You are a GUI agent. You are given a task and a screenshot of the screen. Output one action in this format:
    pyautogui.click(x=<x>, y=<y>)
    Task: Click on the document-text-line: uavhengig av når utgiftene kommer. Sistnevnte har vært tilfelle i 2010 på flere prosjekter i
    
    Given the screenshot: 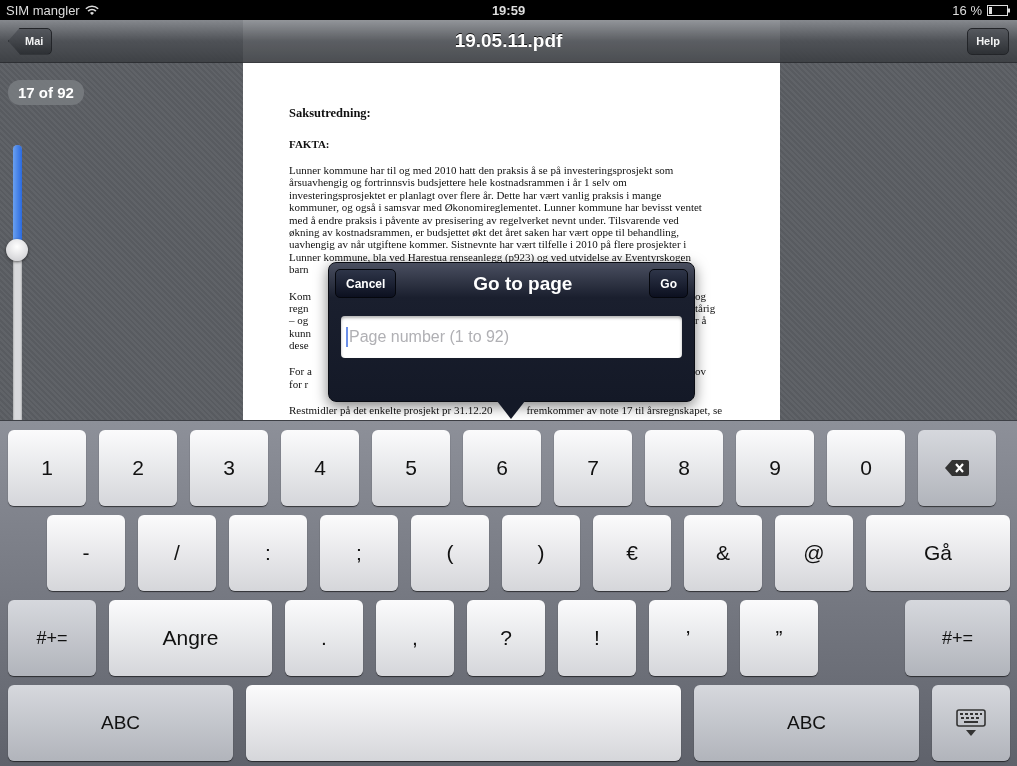 What is the action you would take?
    pyautogui.click(x=488, y=244)
    